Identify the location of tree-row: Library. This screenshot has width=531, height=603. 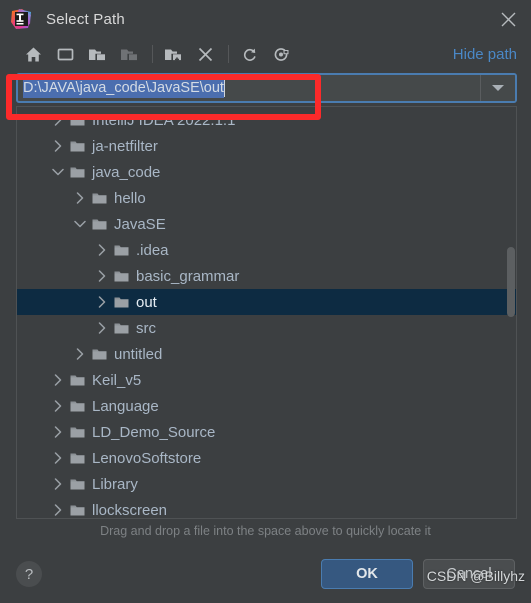
(266, 484).